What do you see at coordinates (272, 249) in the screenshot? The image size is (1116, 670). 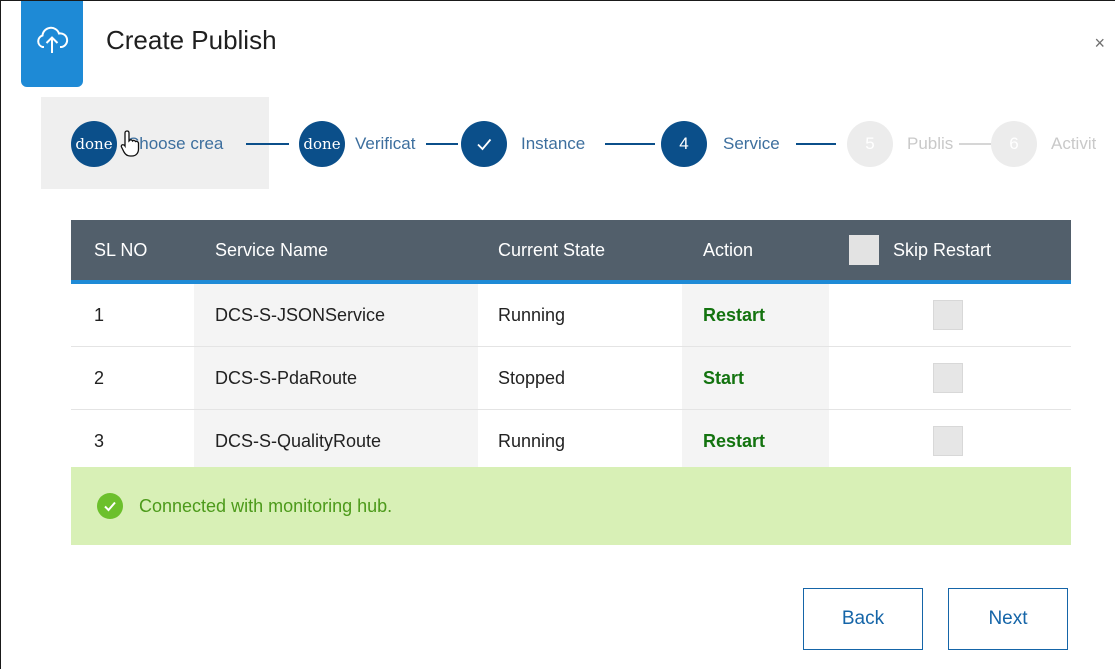 I see `header-service-name: Service Name` at bounding box center [272, 249].